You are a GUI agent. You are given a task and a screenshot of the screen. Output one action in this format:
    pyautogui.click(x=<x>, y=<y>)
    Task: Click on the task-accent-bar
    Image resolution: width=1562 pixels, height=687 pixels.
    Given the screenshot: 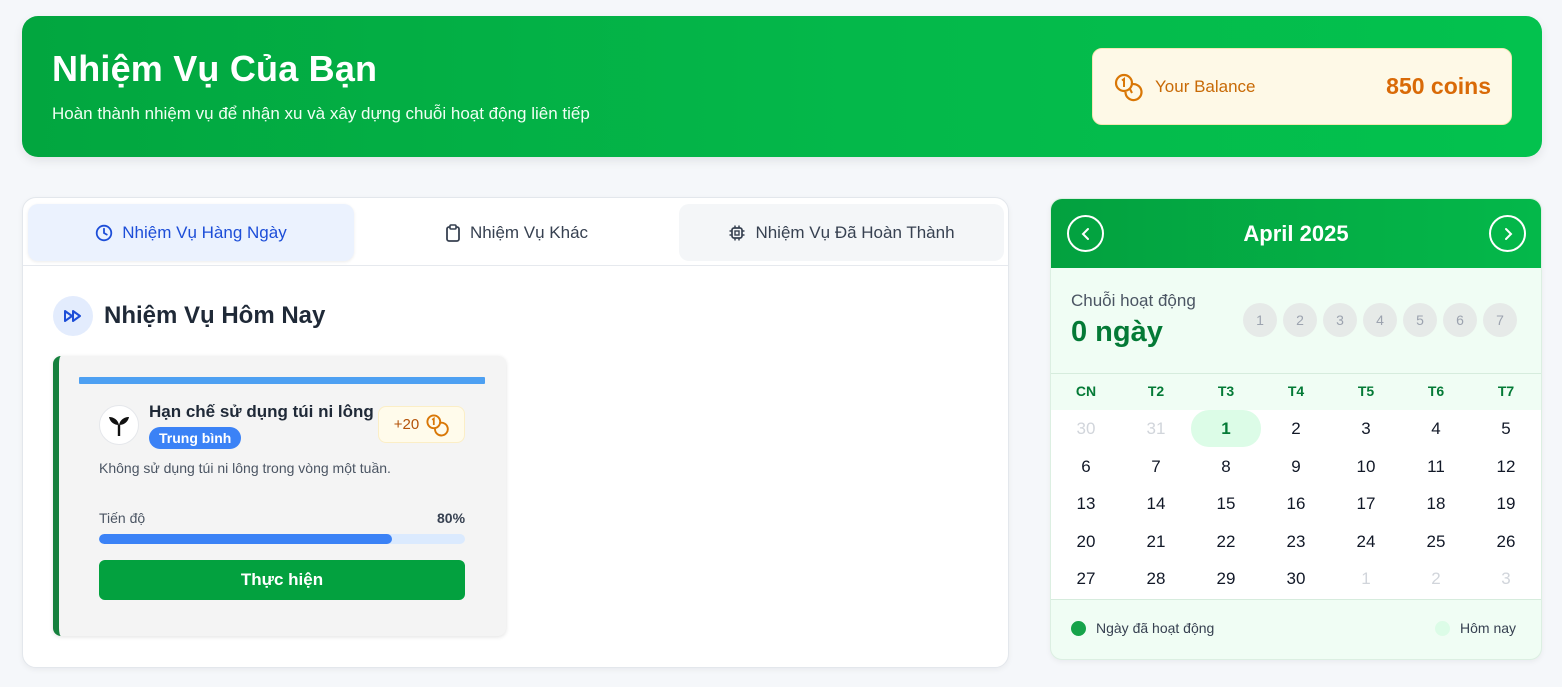 What is the action you would take?
    pyautogui.click(x=282, y=380)
    